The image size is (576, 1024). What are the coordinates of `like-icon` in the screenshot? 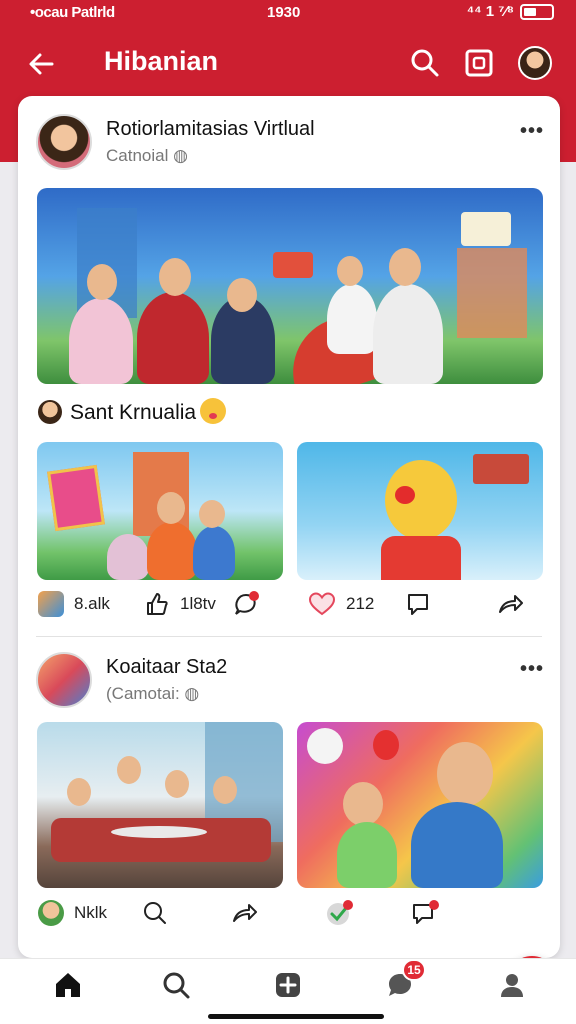 It's located at (157, 604).